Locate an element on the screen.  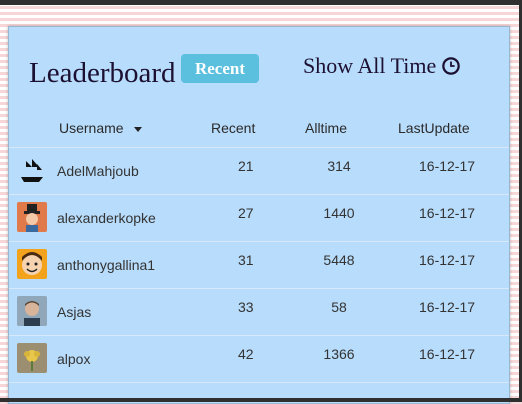
column-lastupdate: LastUpdate is located at coordinates (434, 128).